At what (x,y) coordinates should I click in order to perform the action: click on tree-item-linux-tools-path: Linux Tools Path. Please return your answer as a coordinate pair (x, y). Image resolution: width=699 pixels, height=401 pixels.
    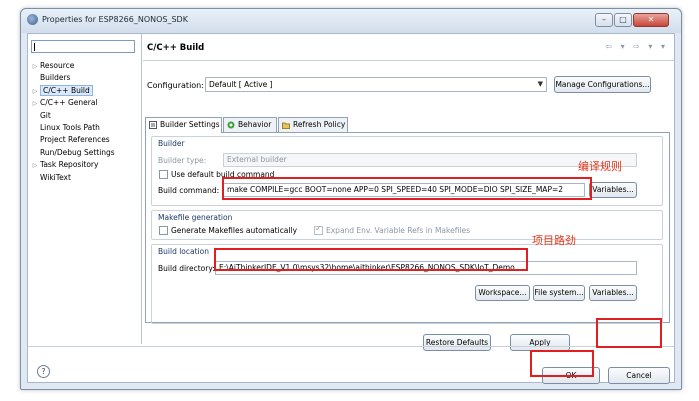
    Looking at the image, I should click on (72, 128).